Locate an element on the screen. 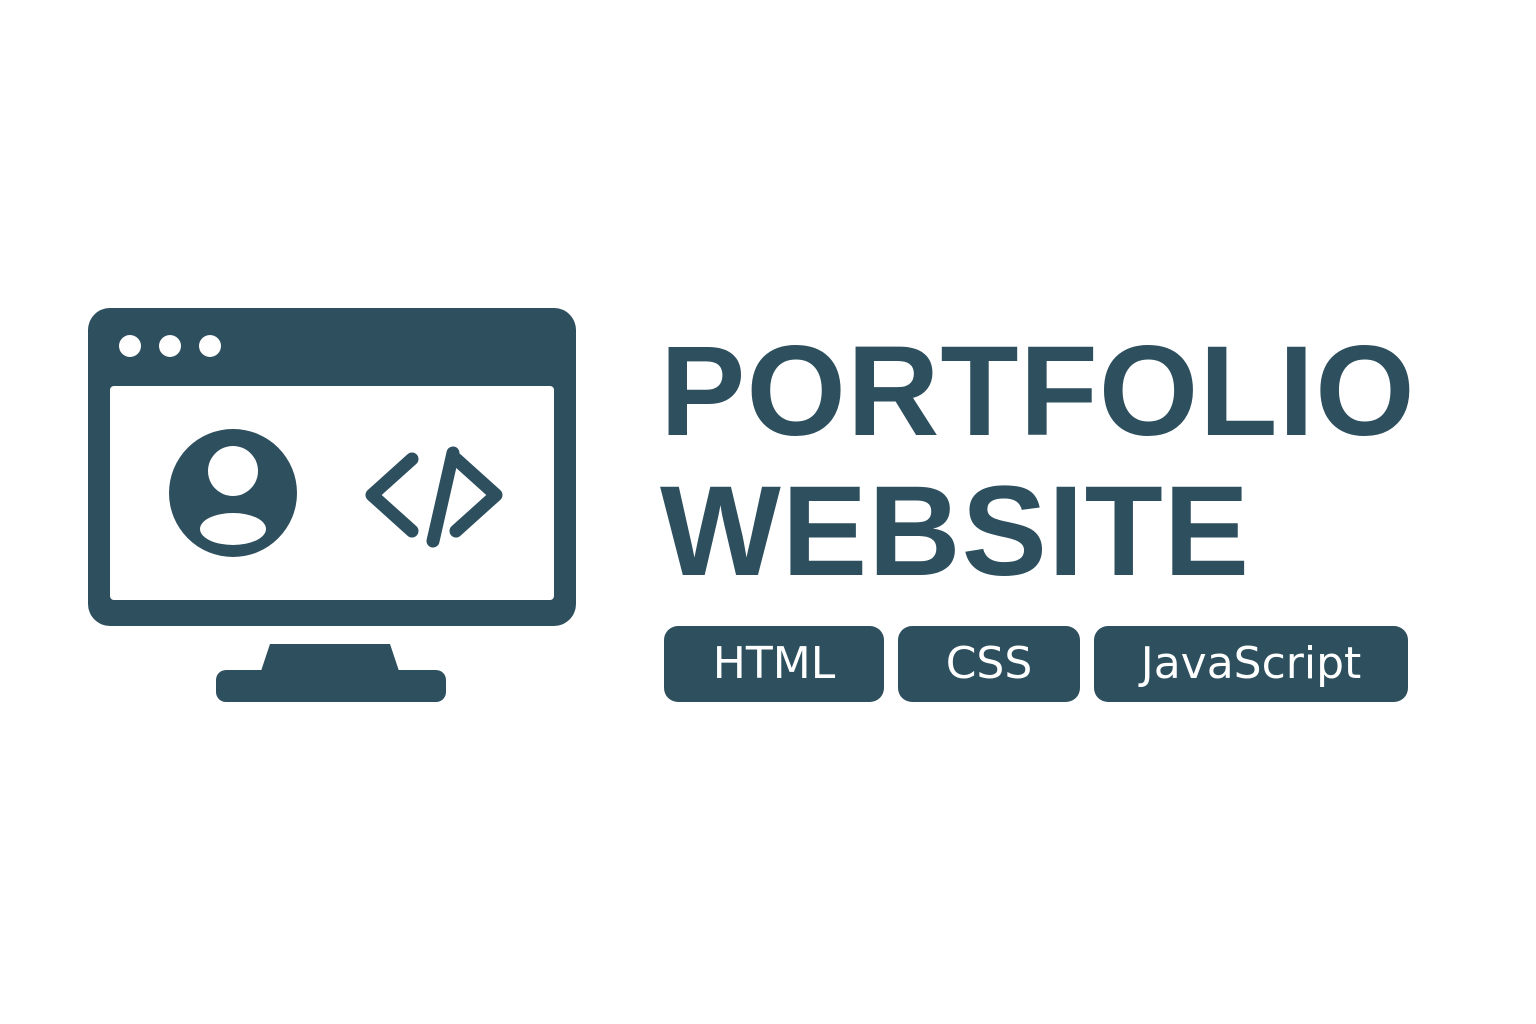 The height and width of the screenshot is (1024, 1536). user-avatar-icon is located at coordinates (233, 493).